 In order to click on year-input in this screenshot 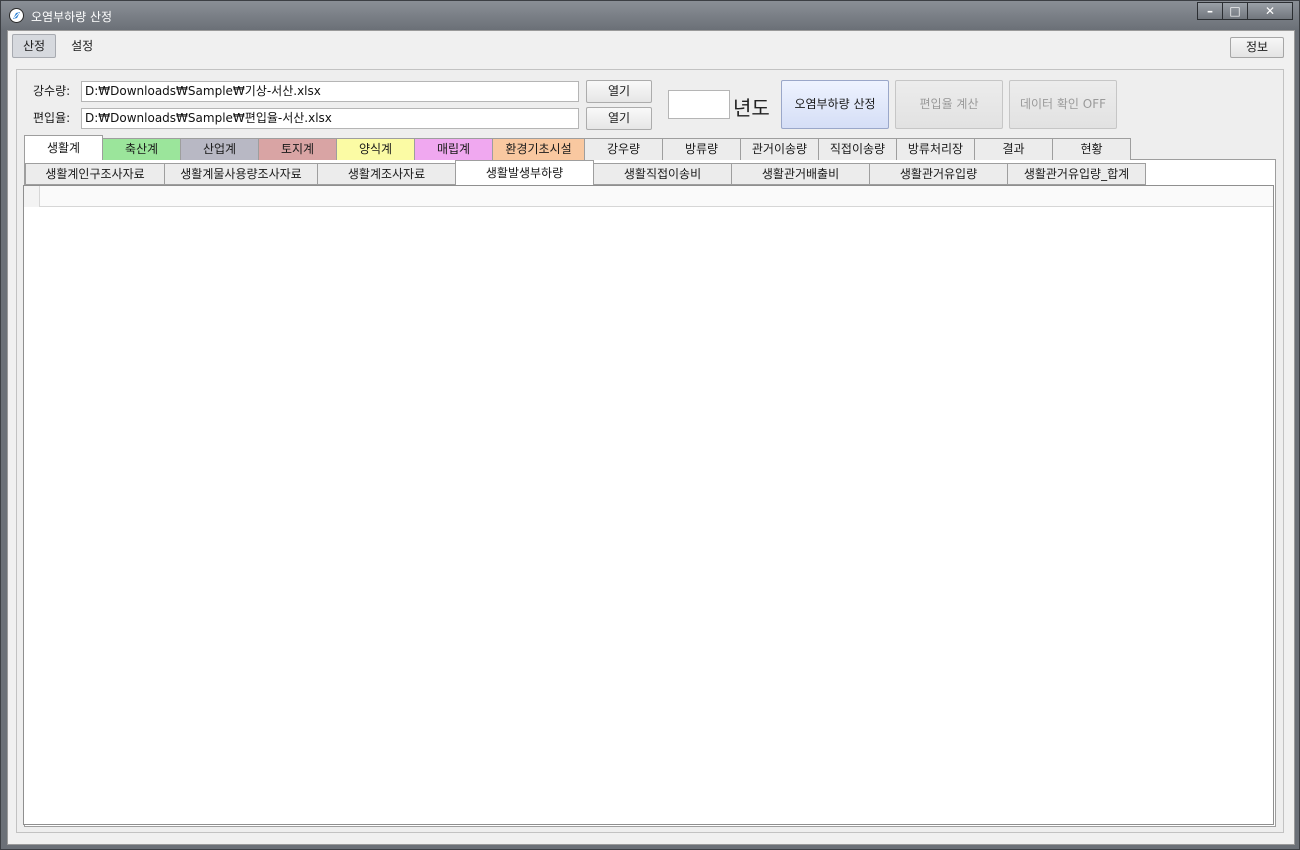, I will do `click(699, 104)`.